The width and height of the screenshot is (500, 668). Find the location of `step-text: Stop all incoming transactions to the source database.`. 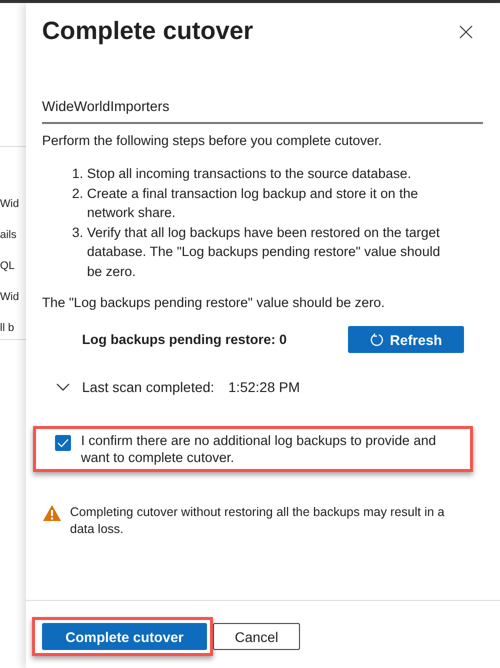

step-text: Stop all incoming transactions to the source database. is located at coordinates (249, 174).